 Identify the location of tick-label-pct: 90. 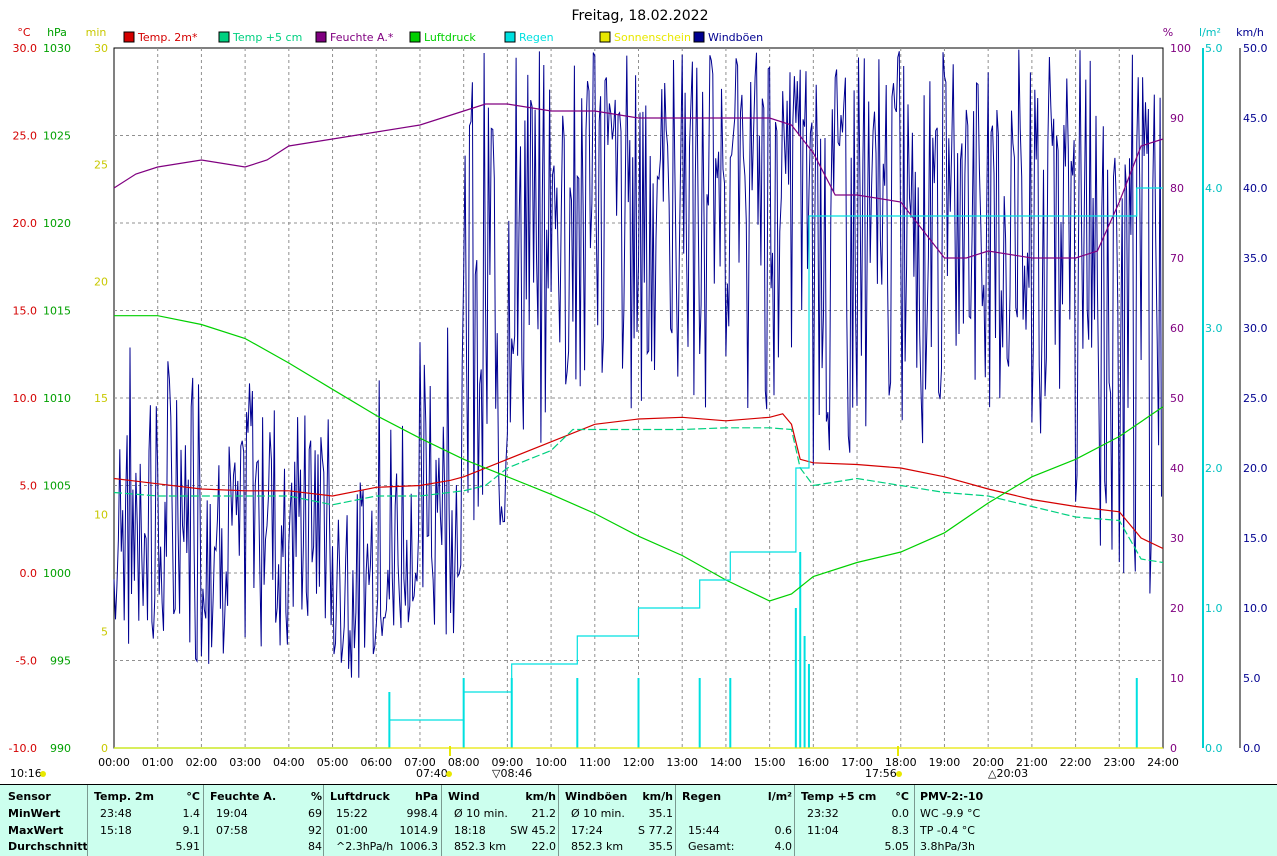
(1177, 118).